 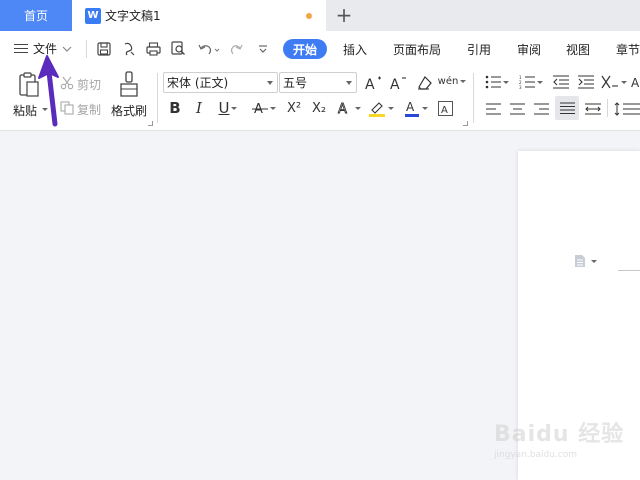 I want to click on baidu-watermark: Baidu 经验 jingyan.baidu.com, so click(x=565, y=438).